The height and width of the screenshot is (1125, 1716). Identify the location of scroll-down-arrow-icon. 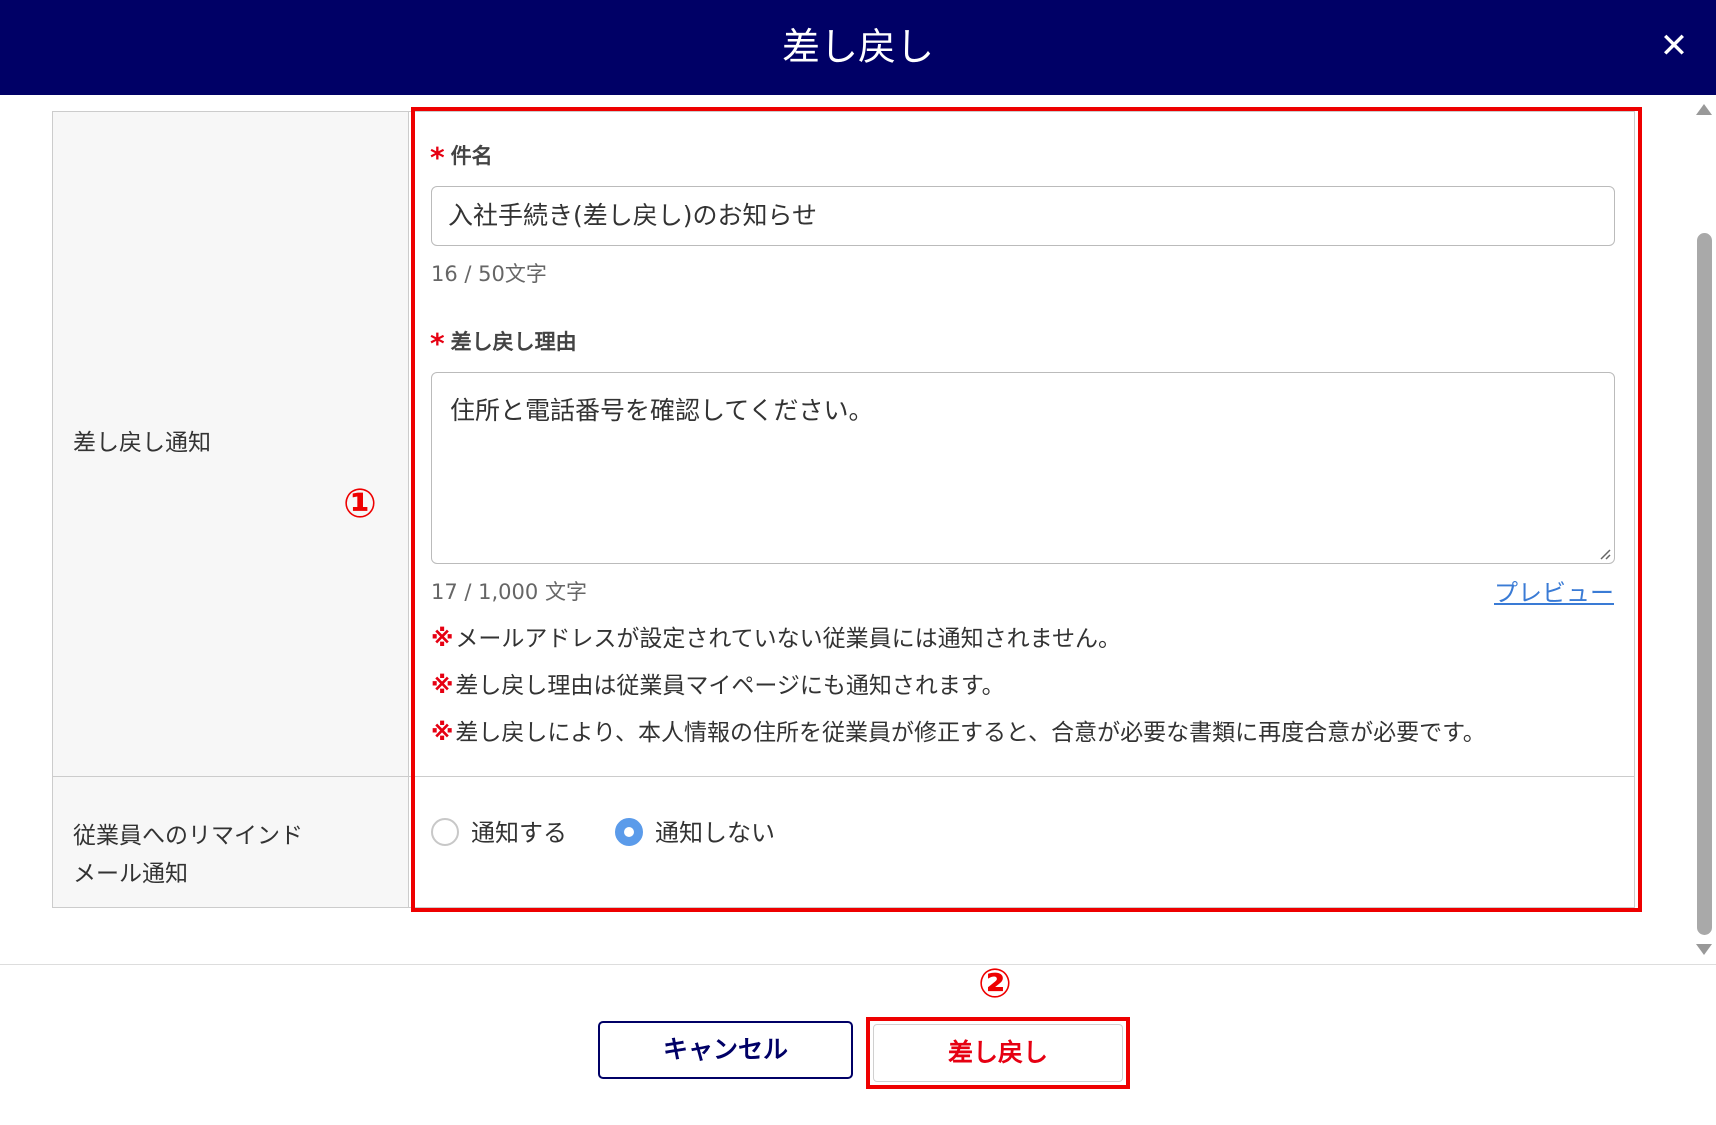
(1704, 949).